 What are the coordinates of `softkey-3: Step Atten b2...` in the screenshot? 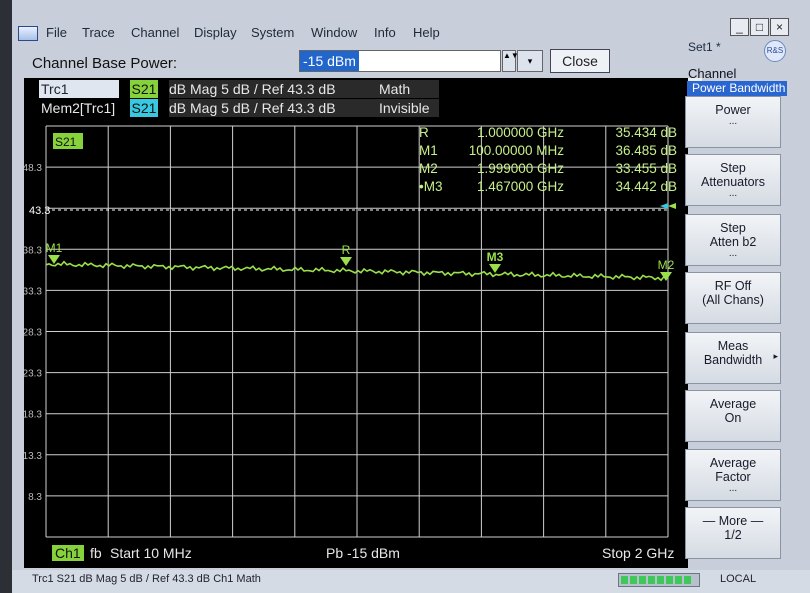 It's located at (733, 240).